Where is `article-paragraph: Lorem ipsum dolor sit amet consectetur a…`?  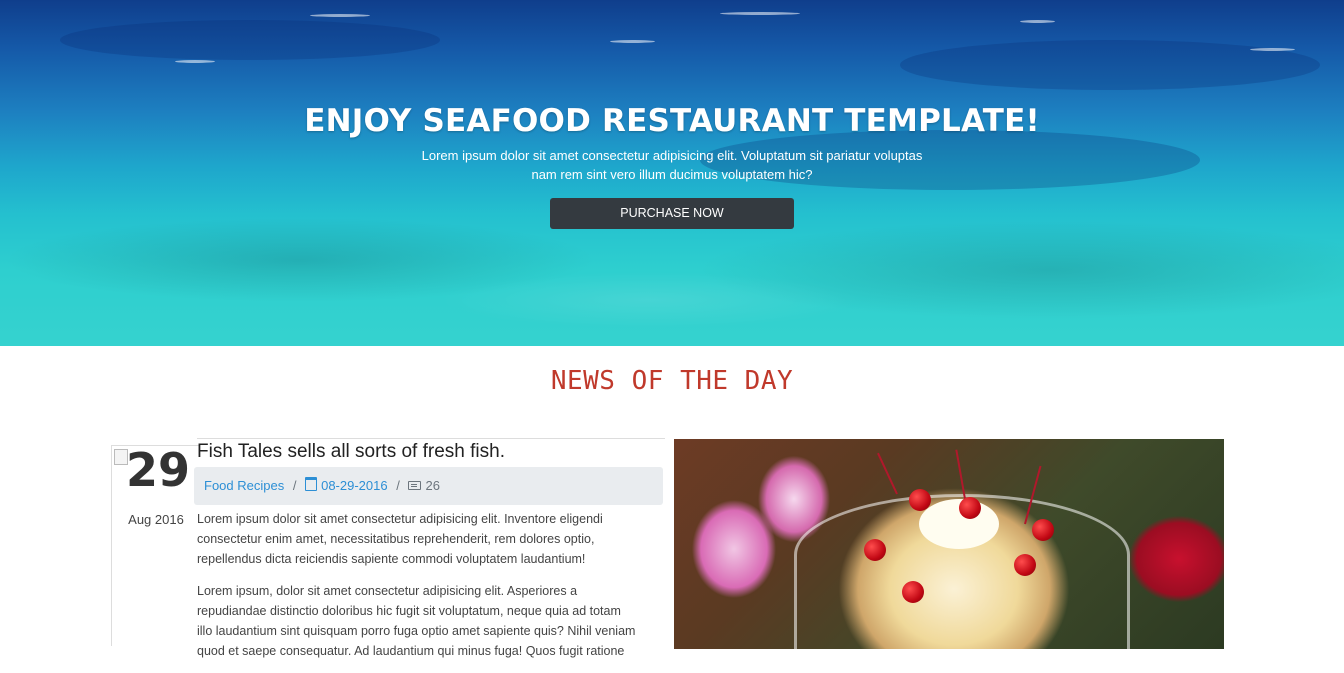 article-paragraph: Lorem ipsum dolor sit amet consectetur a… is located at coordinates (400, 539).